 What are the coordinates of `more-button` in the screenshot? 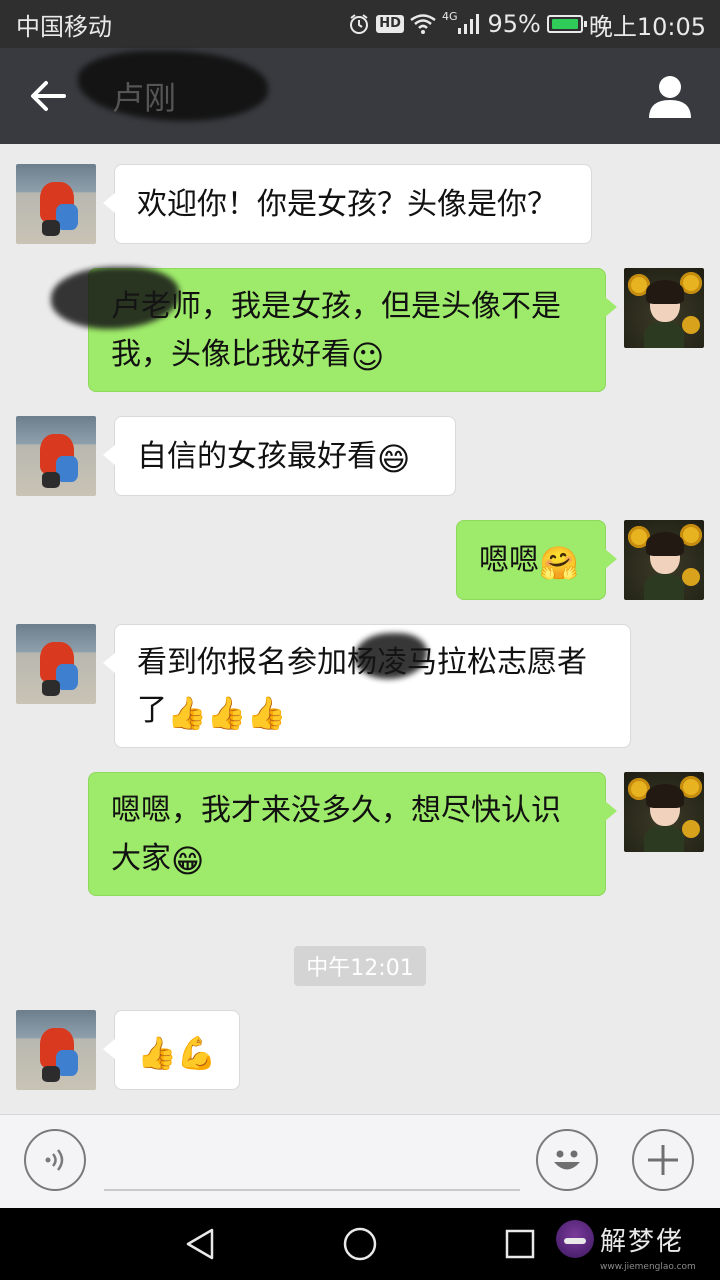 It's located at (663, 1160).